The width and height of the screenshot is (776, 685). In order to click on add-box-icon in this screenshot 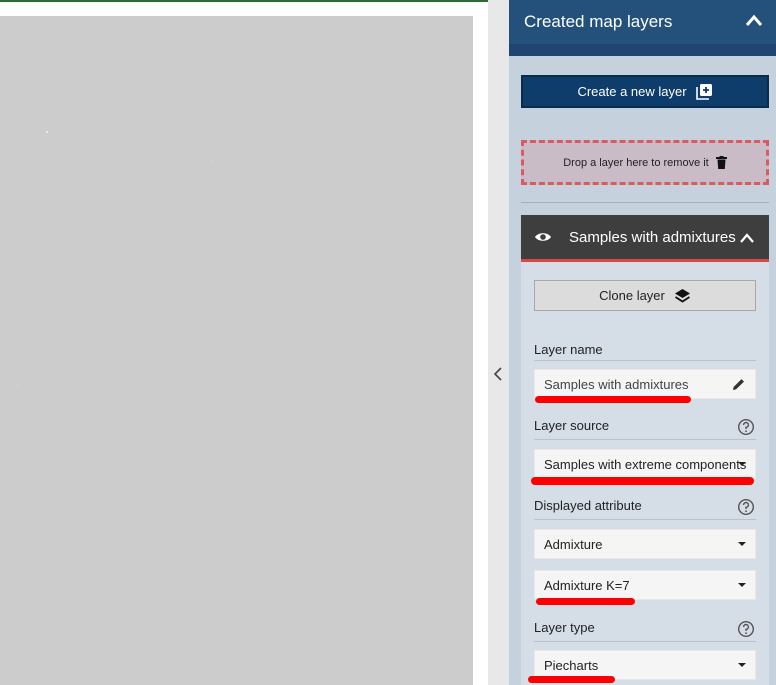, I will do `click(703, 92)`.